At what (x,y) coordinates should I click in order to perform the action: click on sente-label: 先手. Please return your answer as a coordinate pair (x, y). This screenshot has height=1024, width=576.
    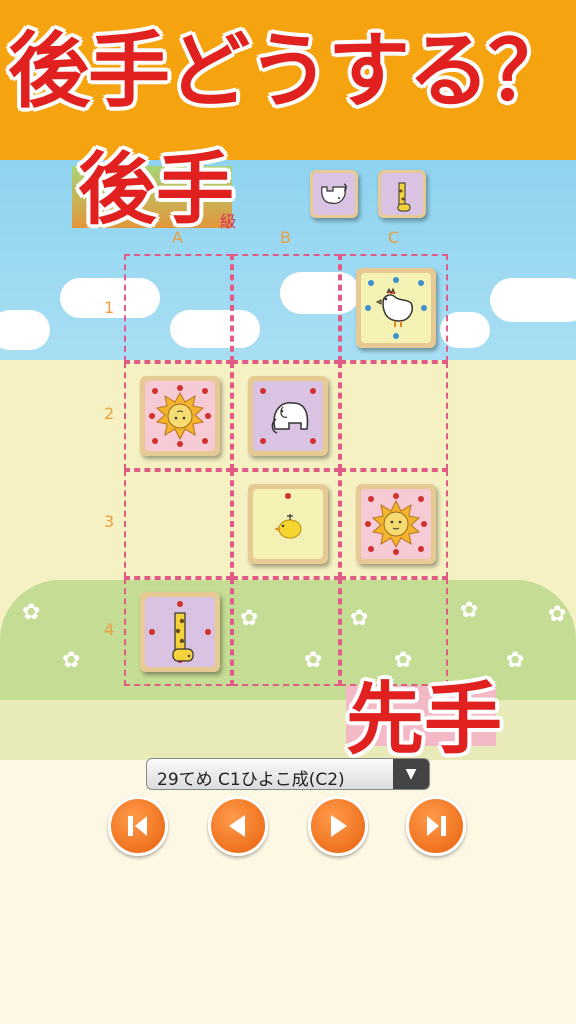
    Looking at the image, I should click on (424, 720).